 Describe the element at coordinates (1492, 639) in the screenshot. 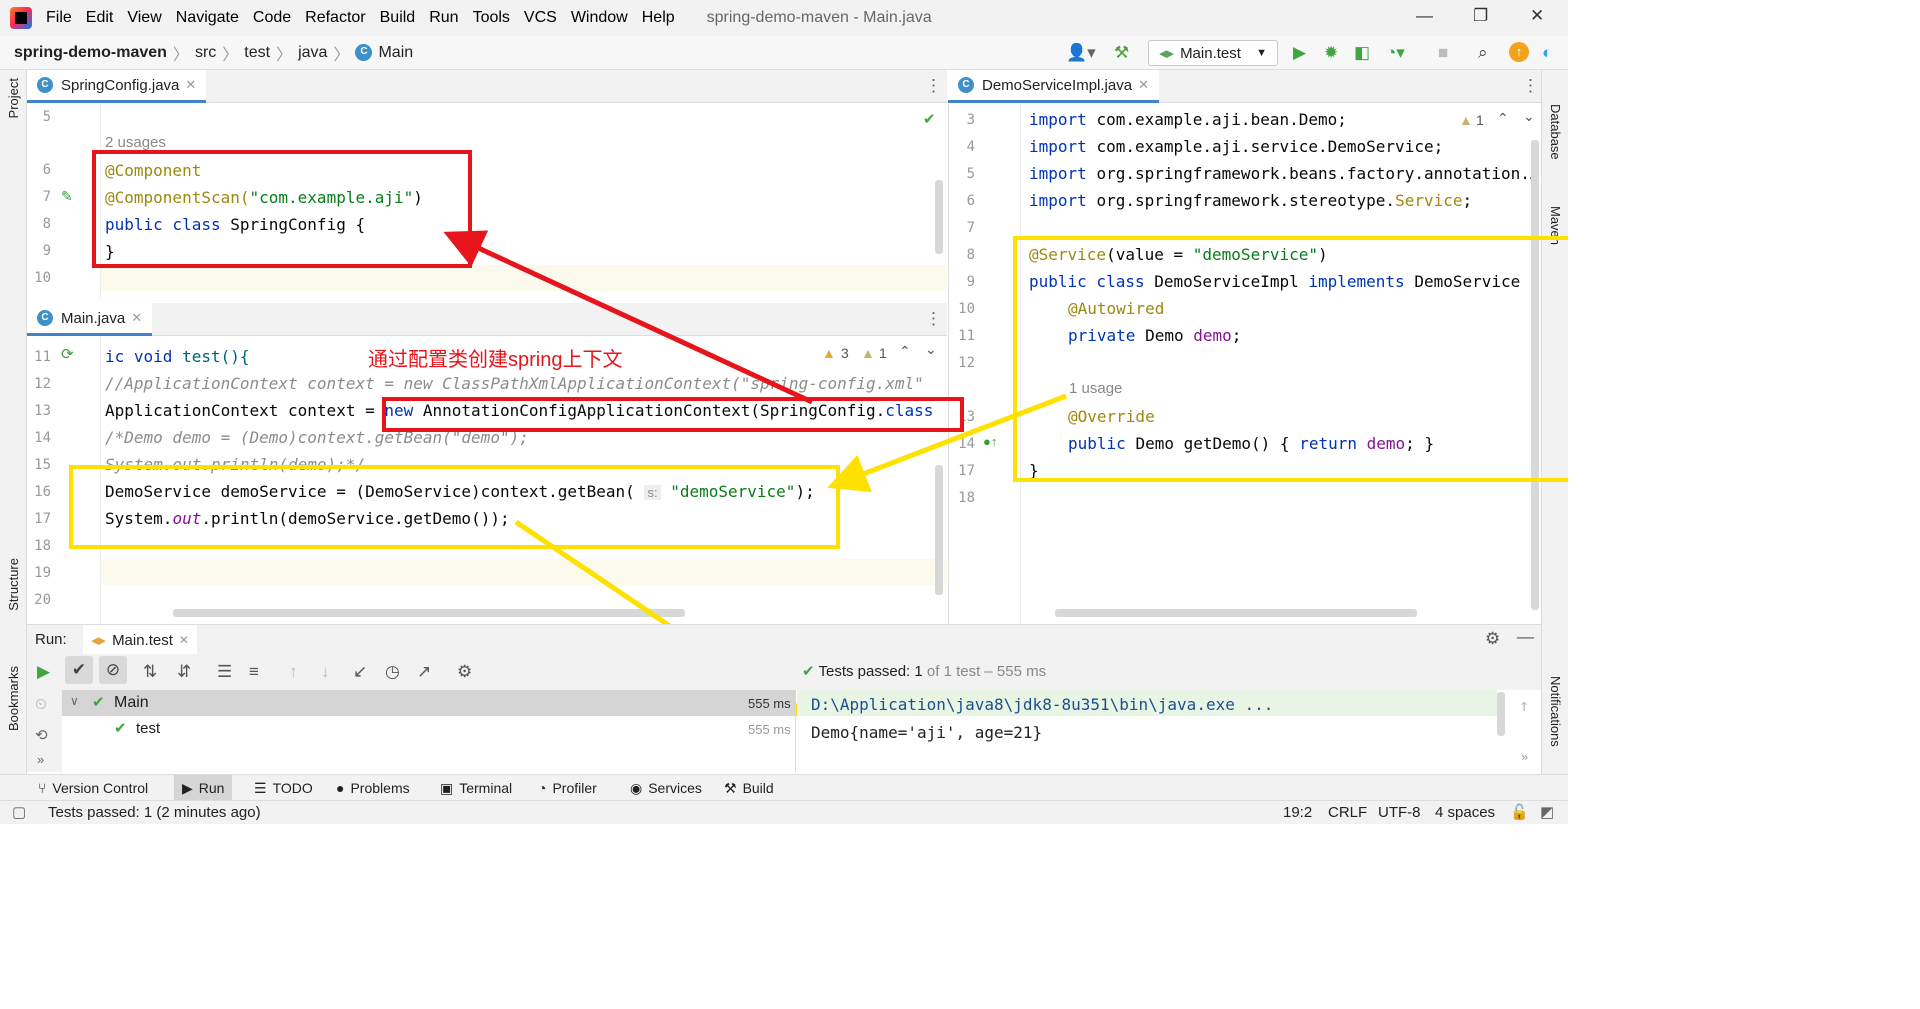

I see `settings-gear-icon: ⚙` at that location.